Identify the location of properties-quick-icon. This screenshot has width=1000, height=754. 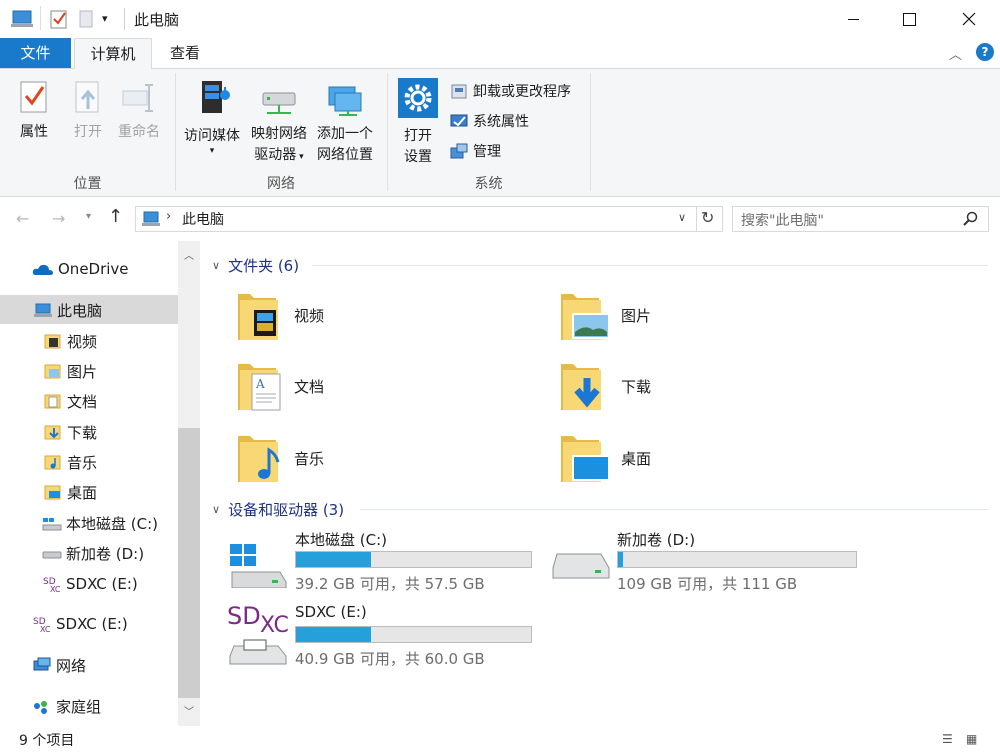
(59, 21).